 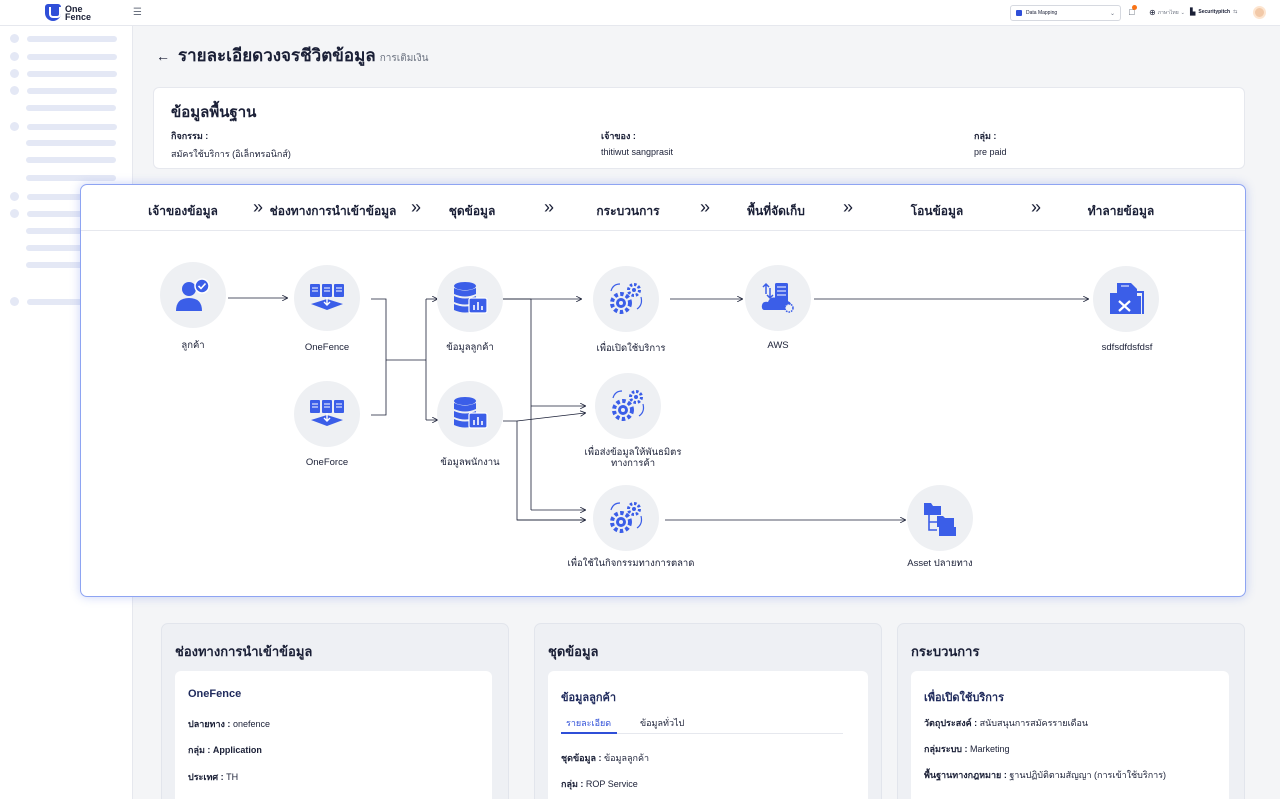 What do you see at coordinates (213, 777) in the screenshot?
I see `channel-country: ประเทศ : TH` at bounding box center [213, 777].